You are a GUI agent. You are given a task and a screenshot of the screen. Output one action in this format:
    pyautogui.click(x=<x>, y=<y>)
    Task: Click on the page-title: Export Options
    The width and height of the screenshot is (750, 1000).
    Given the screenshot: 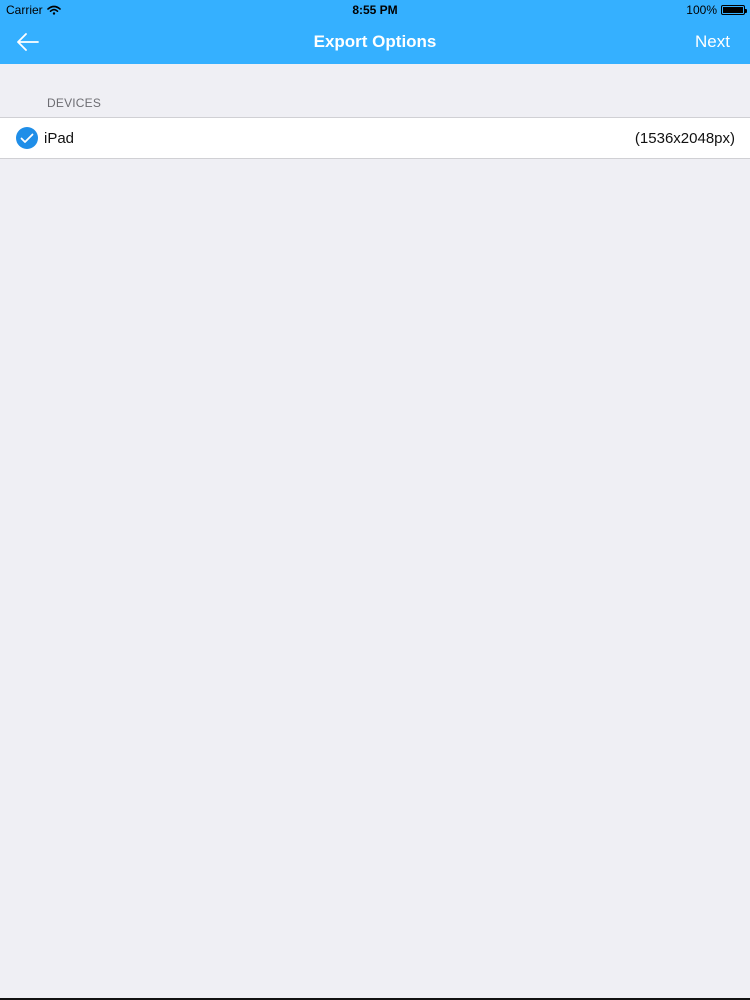 What is the action you would take?
    pyautogui.click(x=375, y=41)
    